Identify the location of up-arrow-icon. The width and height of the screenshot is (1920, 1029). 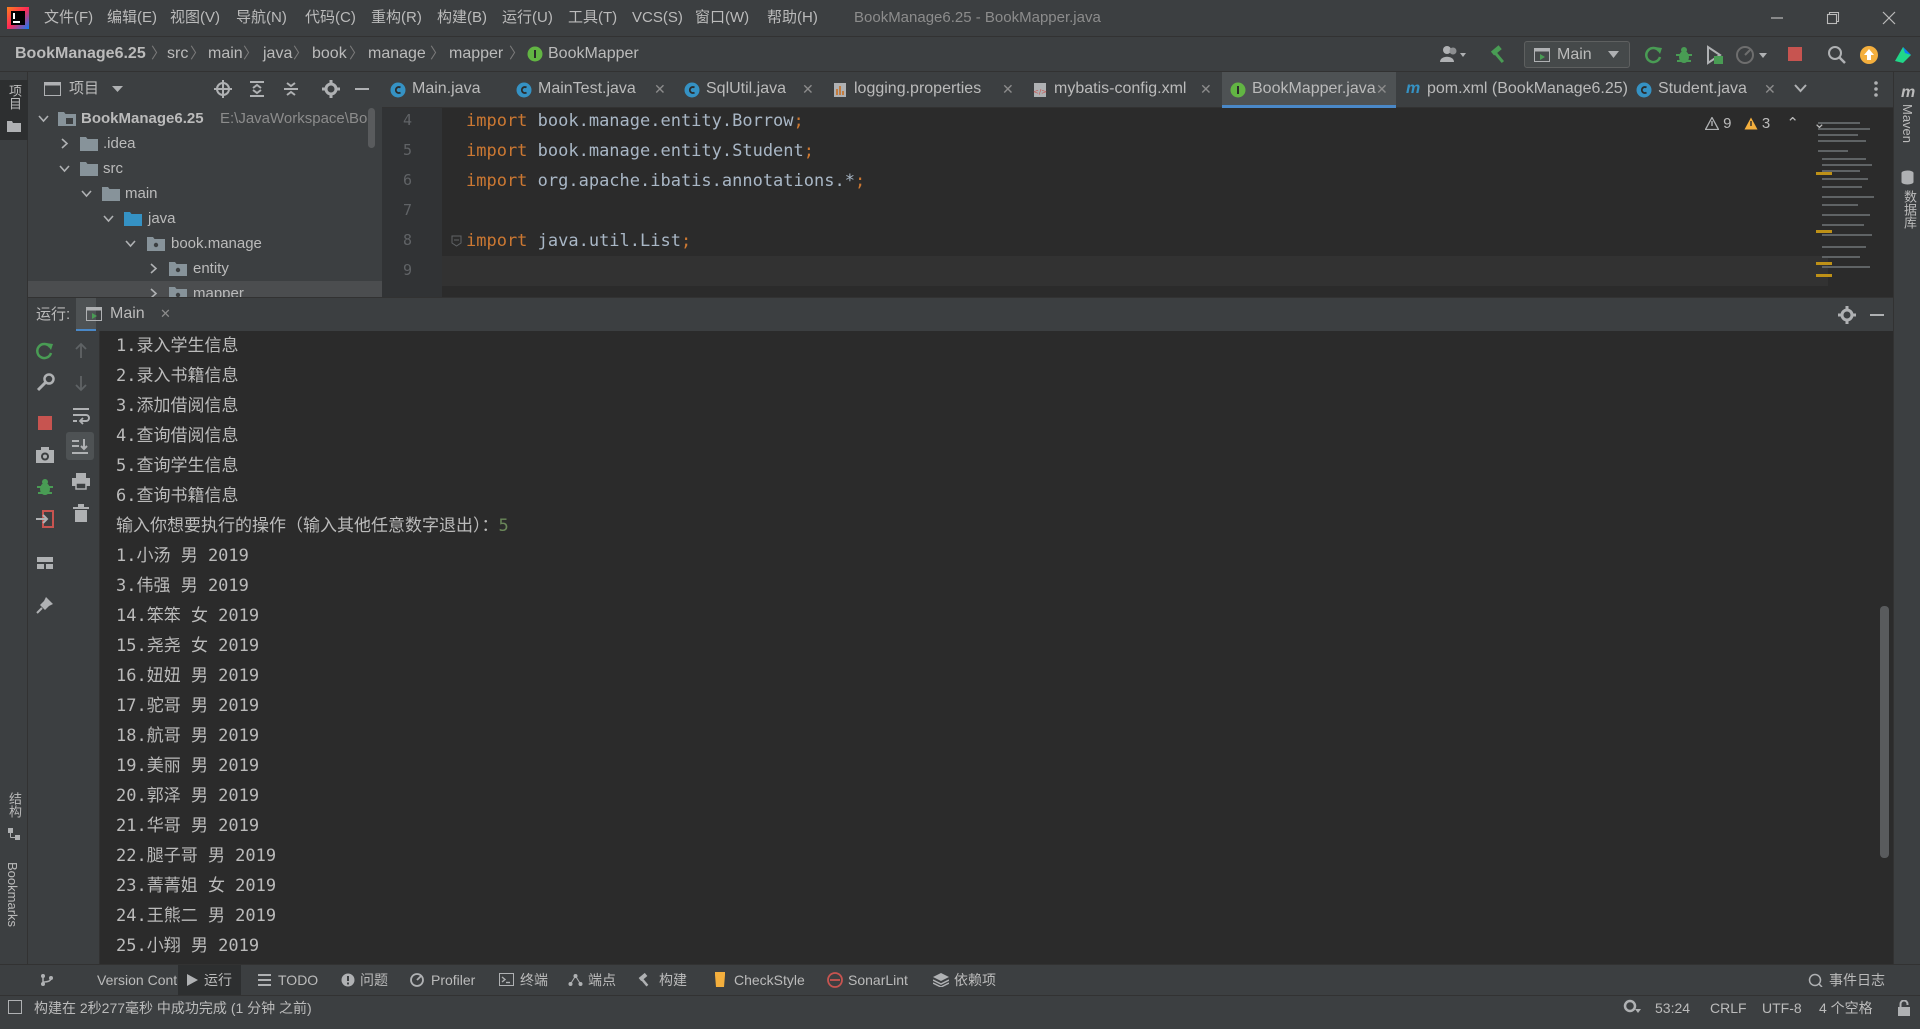
(81, 351).